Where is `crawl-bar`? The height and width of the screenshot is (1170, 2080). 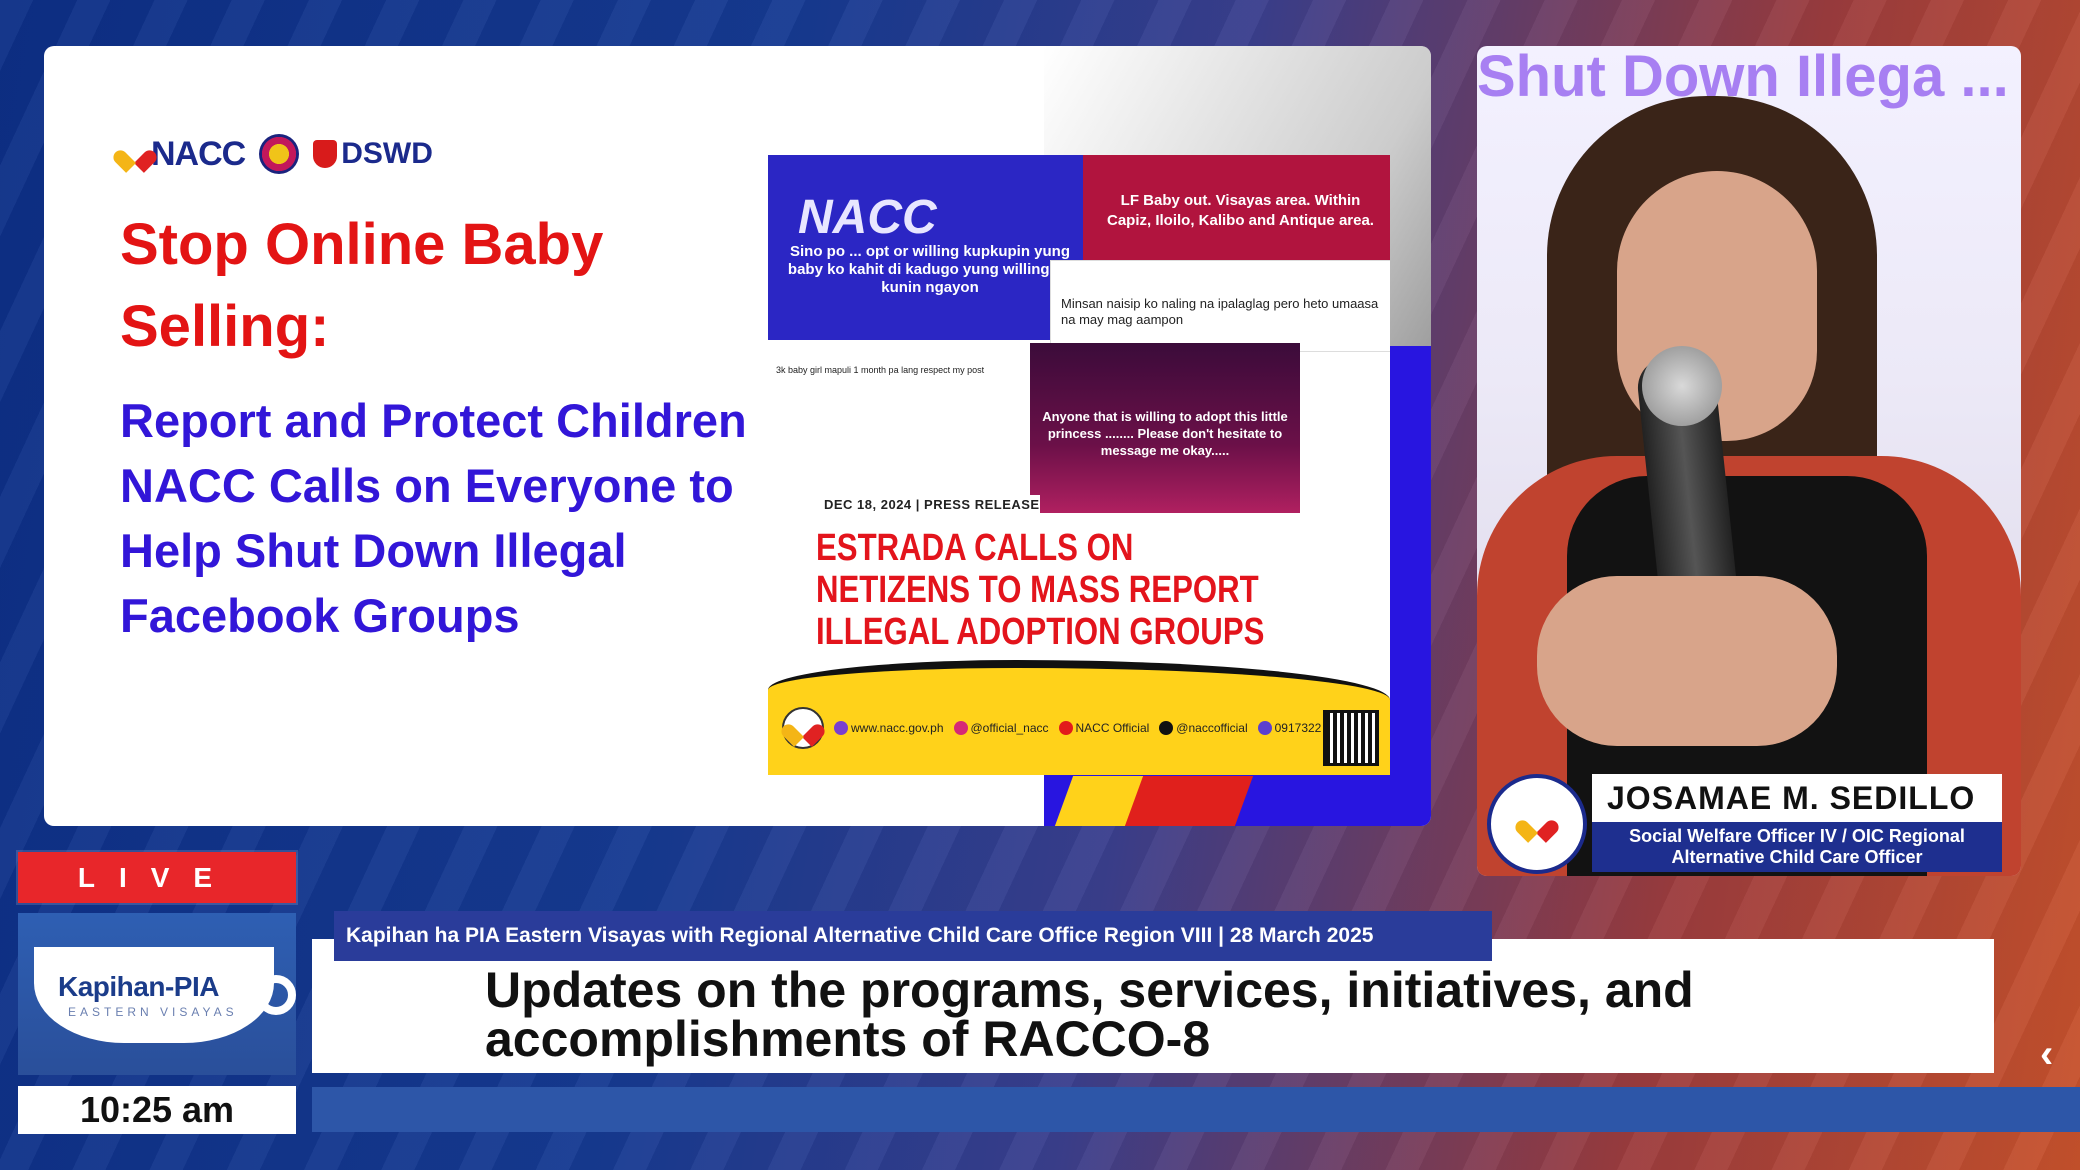
crawl-bar is located at coordinates (1196, 1109).